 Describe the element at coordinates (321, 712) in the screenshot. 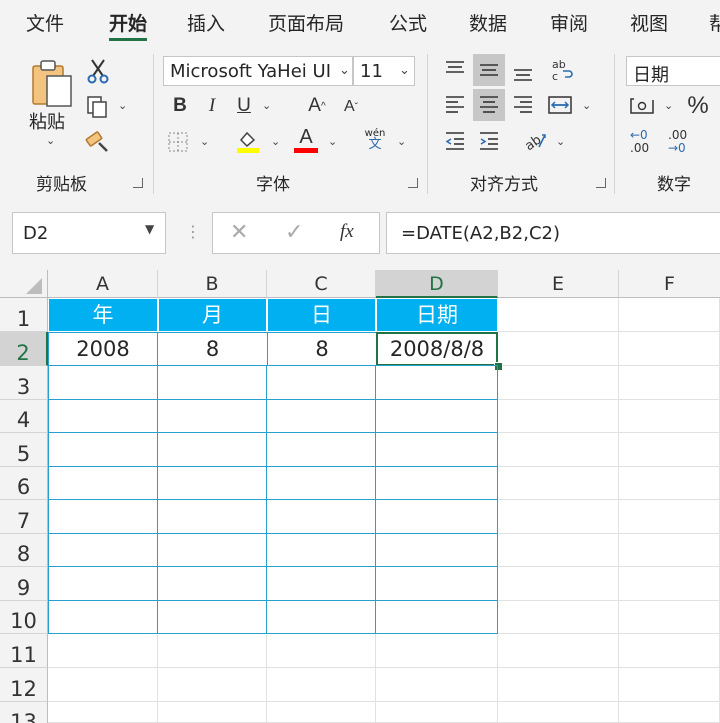

I see `cell-c13` at that location.